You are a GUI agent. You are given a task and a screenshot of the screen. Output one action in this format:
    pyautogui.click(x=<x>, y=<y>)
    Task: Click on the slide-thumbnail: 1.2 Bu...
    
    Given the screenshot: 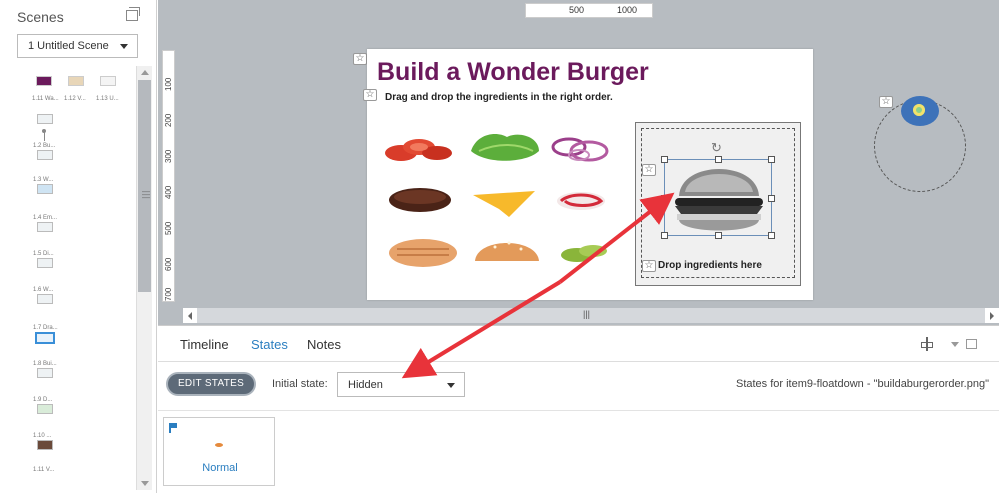 What is the action you would take?
    pyautogui.click(x=46, y=150)
    